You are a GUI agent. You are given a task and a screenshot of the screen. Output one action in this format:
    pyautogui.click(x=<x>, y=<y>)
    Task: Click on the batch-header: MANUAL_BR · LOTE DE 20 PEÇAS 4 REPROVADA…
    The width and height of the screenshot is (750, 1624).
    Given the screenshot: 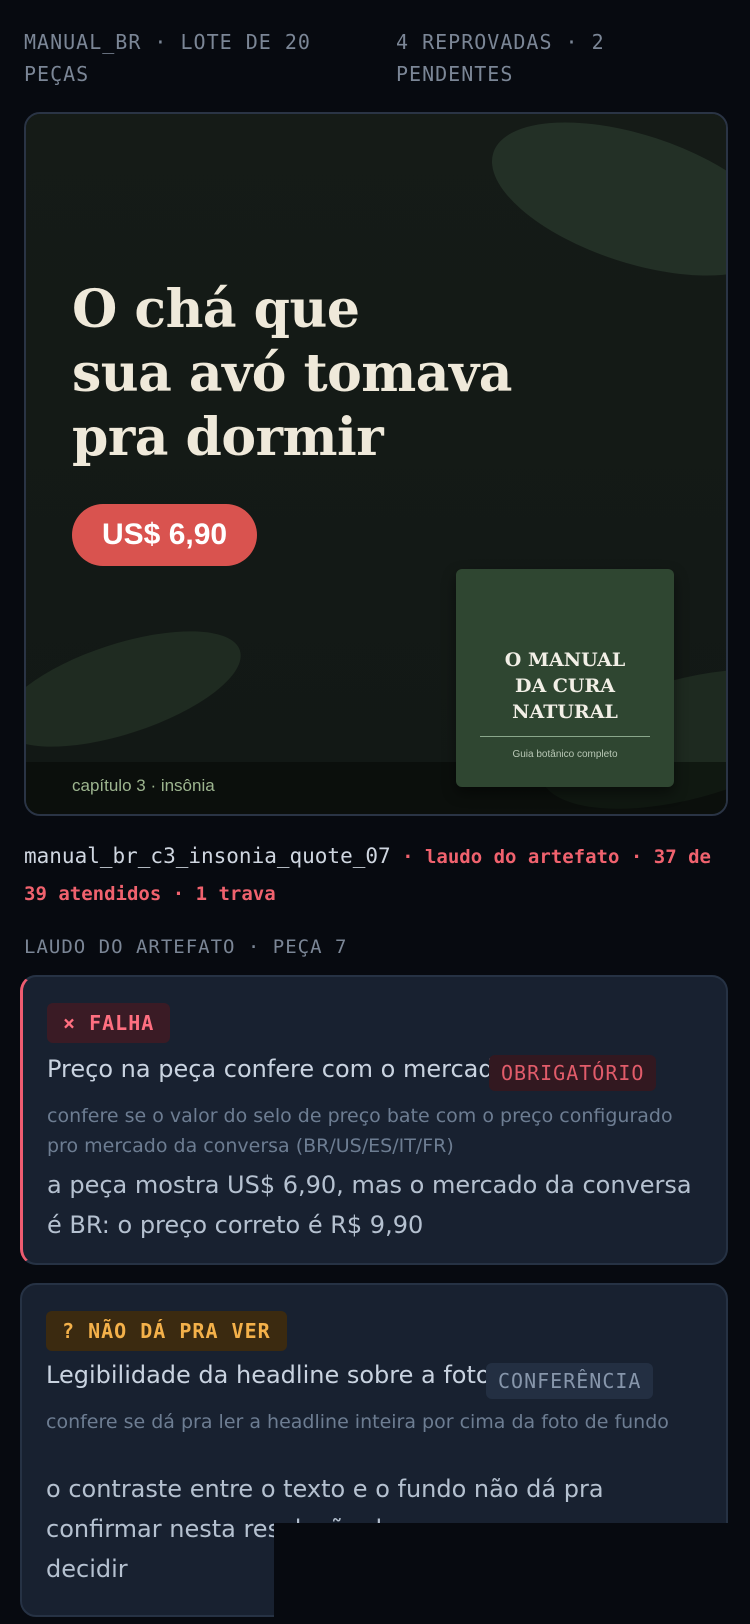 What is the action you would take?
    pyautogui.click(x=374, y=56)
    